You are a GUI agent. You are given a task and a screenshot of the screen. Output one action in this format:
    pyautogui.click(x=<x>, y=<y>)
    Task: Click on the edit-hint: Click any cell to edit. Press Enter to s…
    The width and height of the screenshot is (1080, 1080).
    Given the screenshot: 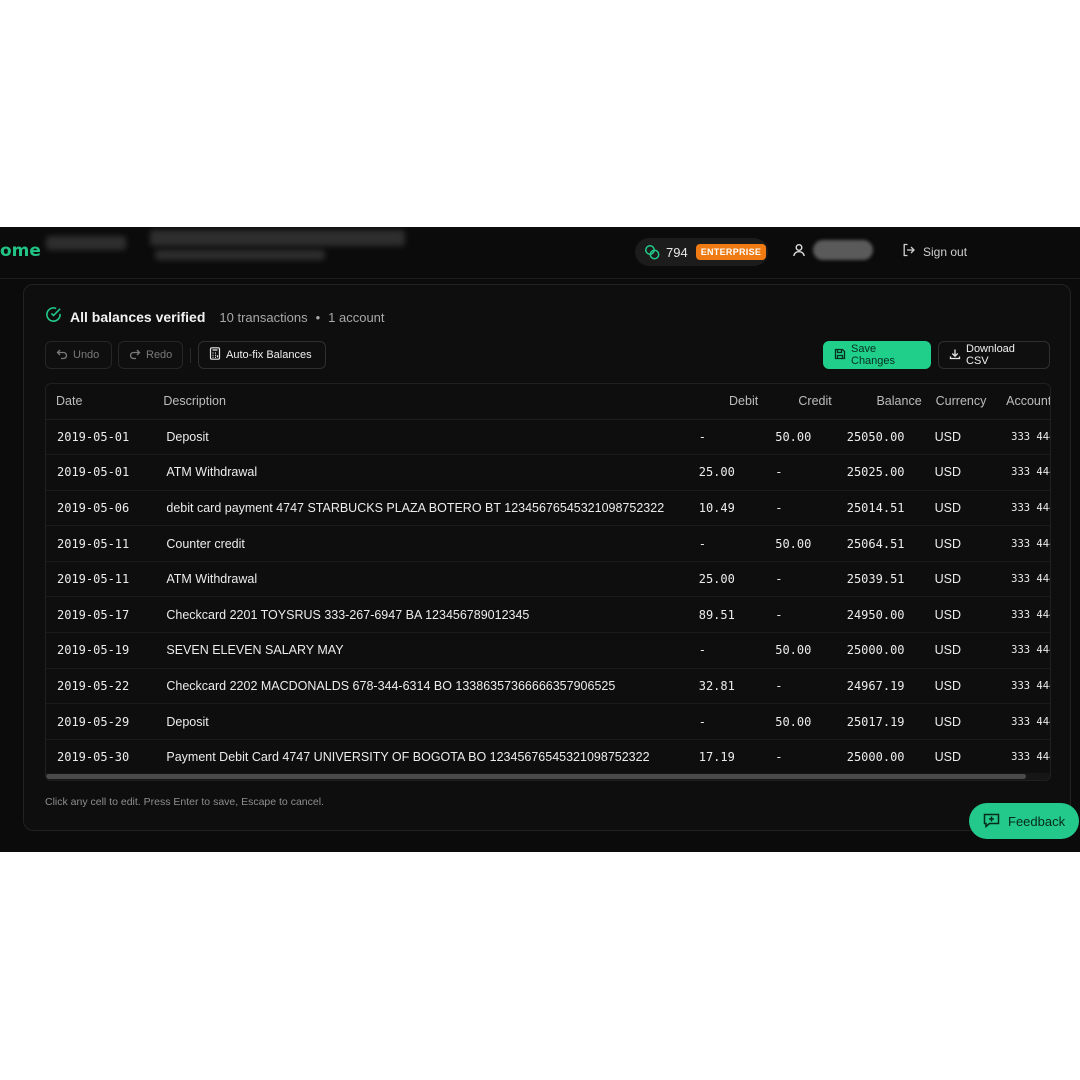 What is the action you would take?
    pyautogui.click(x=184, y=802)
    